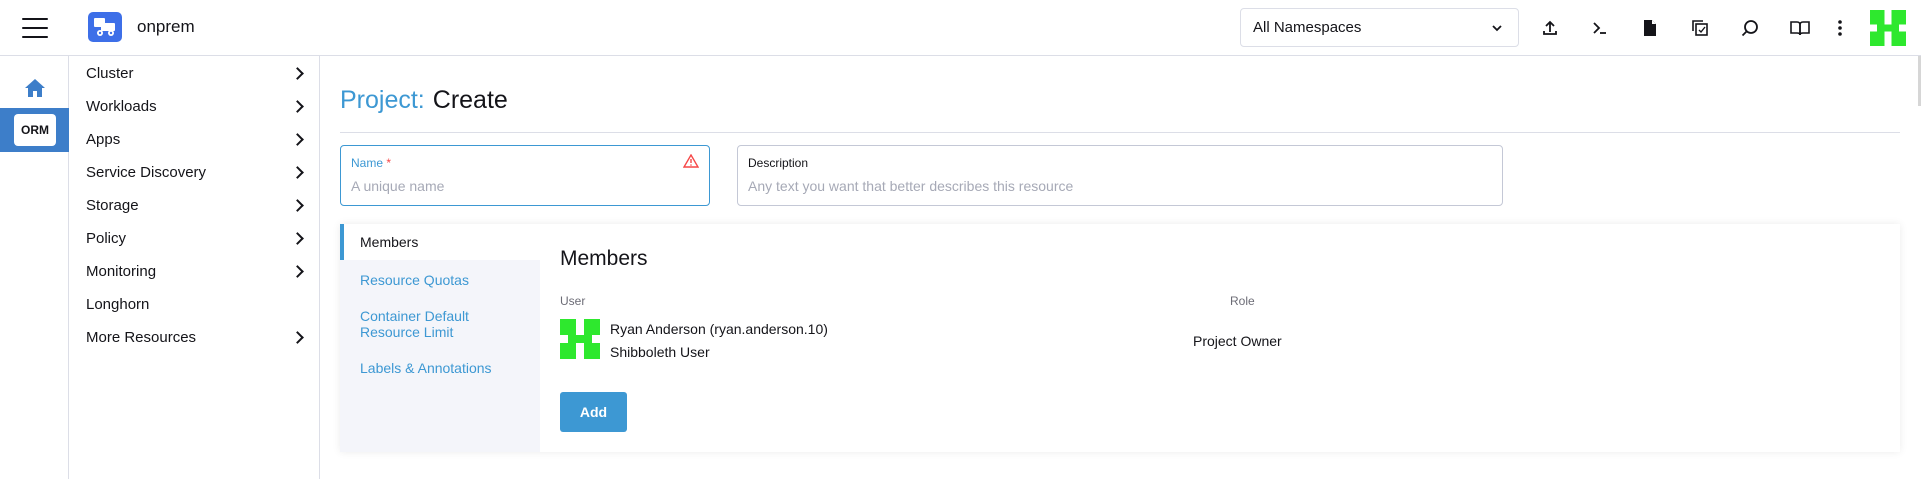 The height and width of the screenshot is (479, 1921). Describe the element at coordinates (470, 100) in the screenshot. I see `page-title-mode: Create` at that location.